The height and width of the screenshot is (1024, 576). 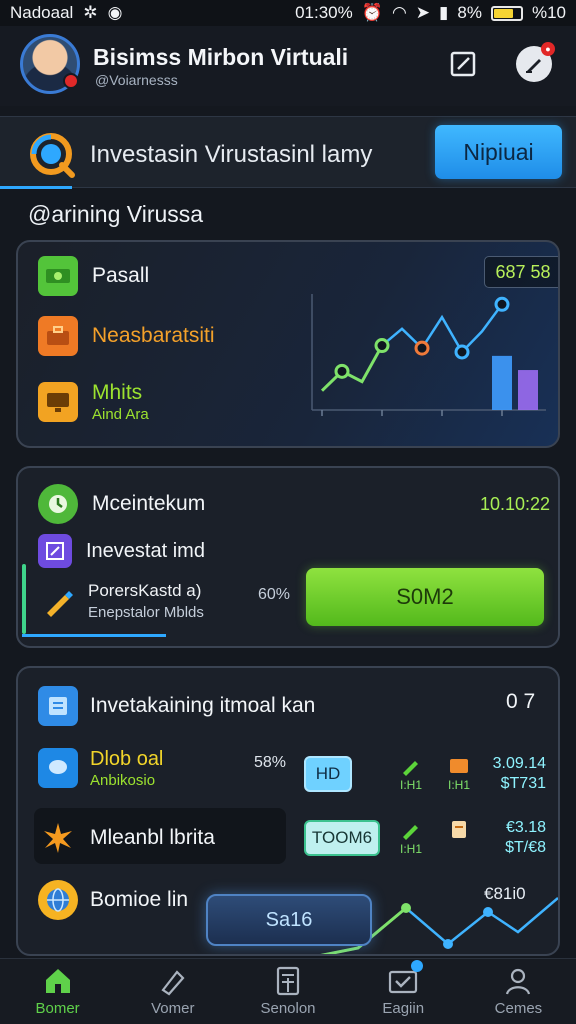 I want to click on toolbar-title: Investasin Virustasinl lamy, so click(x=231, y=154).